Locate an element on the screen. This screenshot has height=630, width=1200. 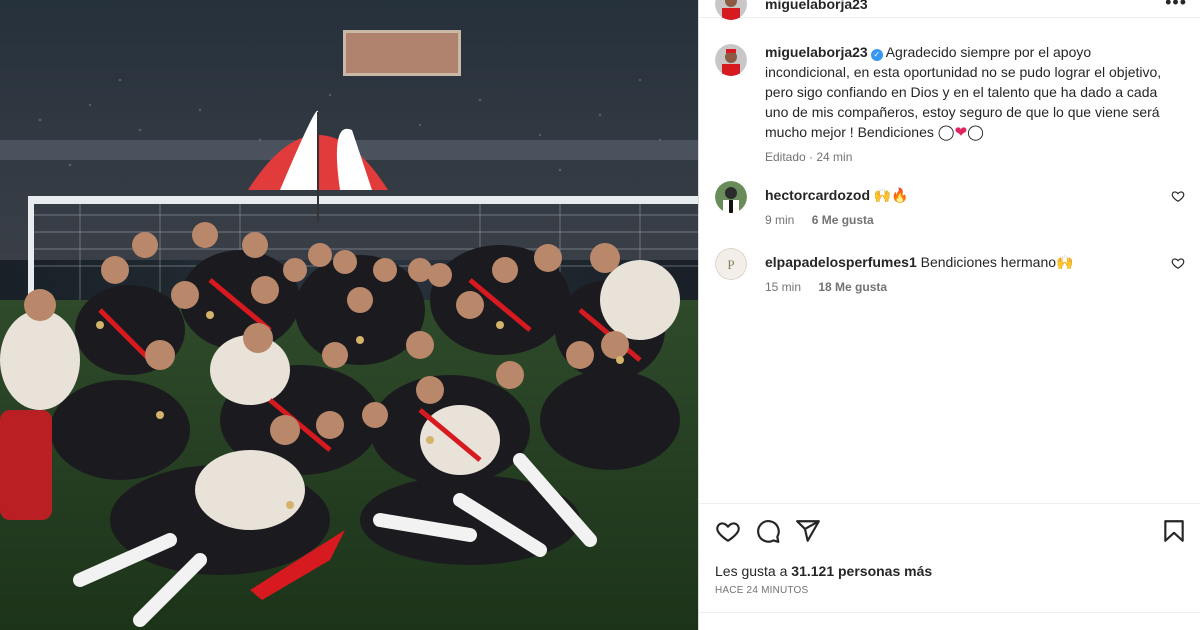
likes-prefix: Les gusta a is located at coordinates (751, 571).